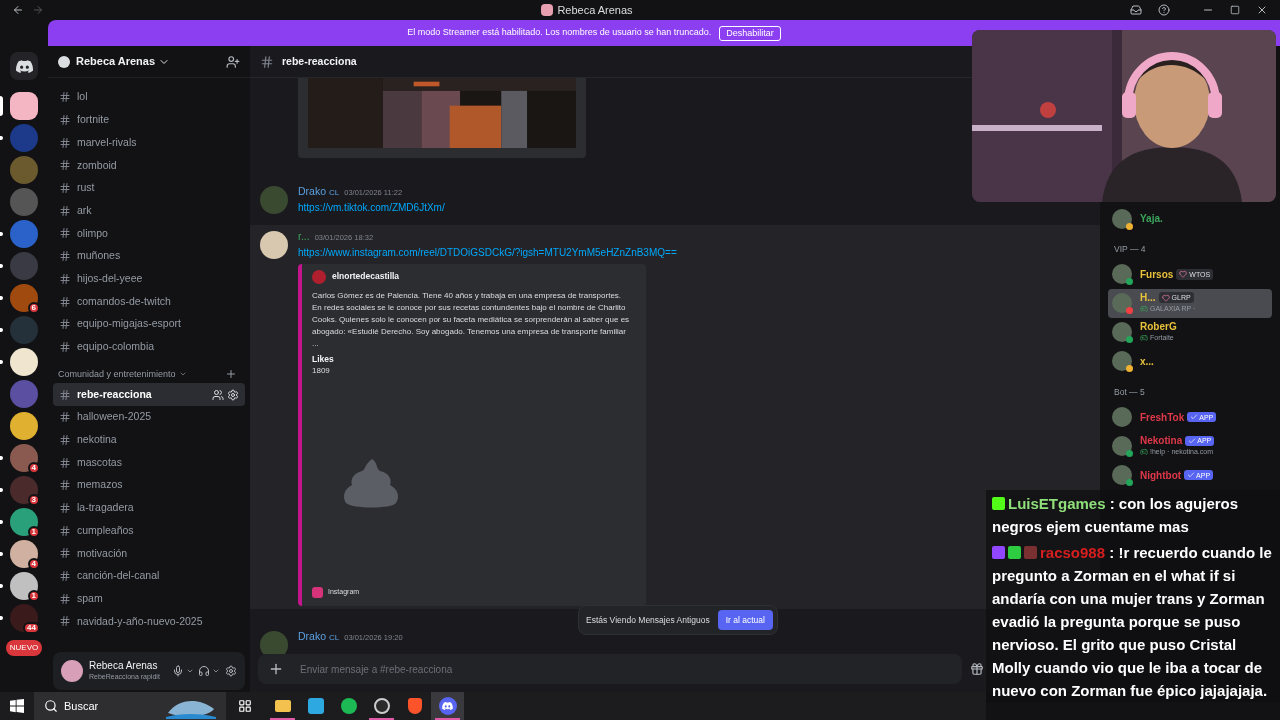 The image size is (1280, 720). What do you see at coordinates (18, 10) in the screenshot?
I see `back-icon` at bounding box center [18, 10].